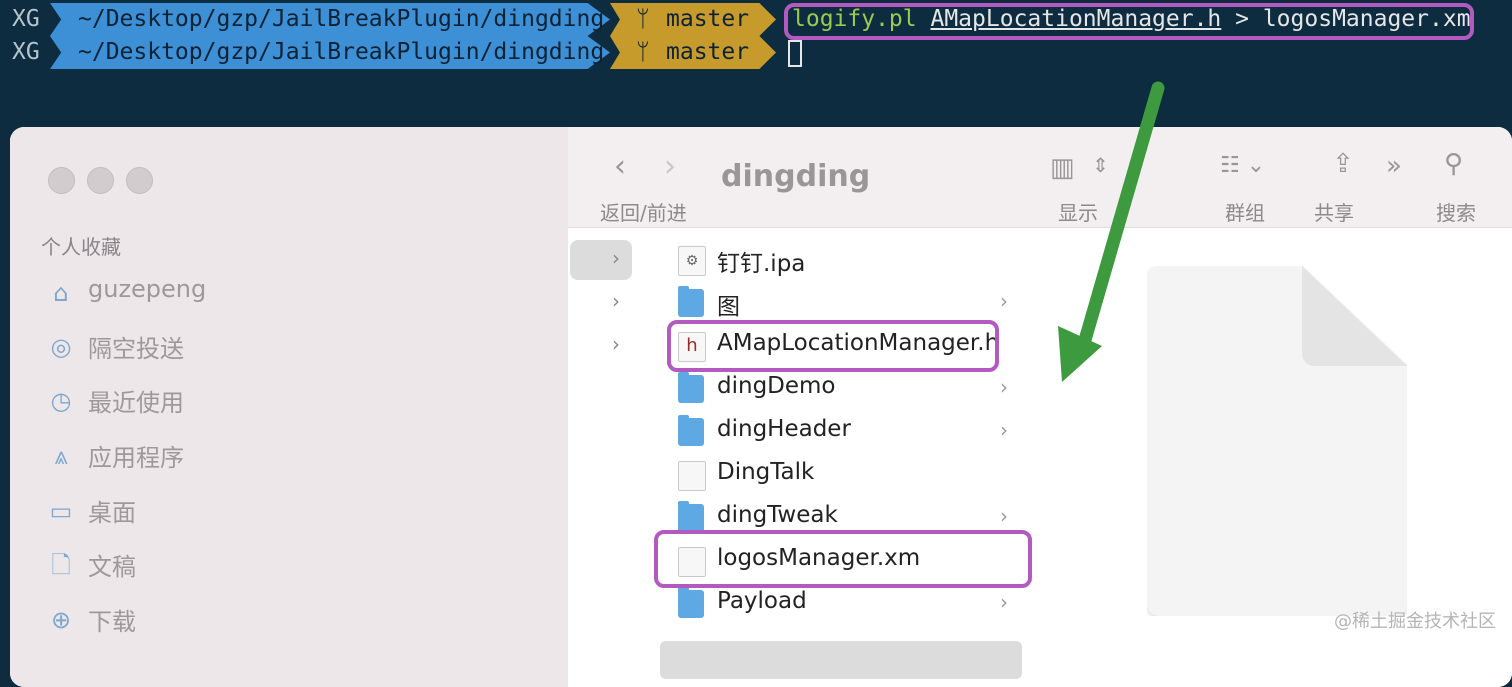 The width and height of the screenshot is (1512, 687). I want to click on page-fold, so click(1354, 316).